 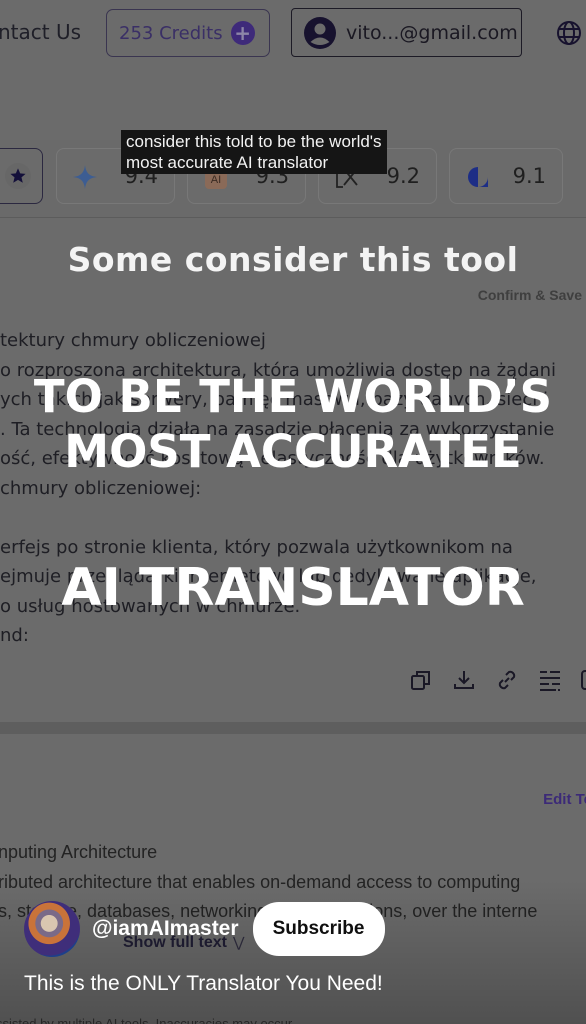 I want to click on more-icon, so click(x=583, y=680).